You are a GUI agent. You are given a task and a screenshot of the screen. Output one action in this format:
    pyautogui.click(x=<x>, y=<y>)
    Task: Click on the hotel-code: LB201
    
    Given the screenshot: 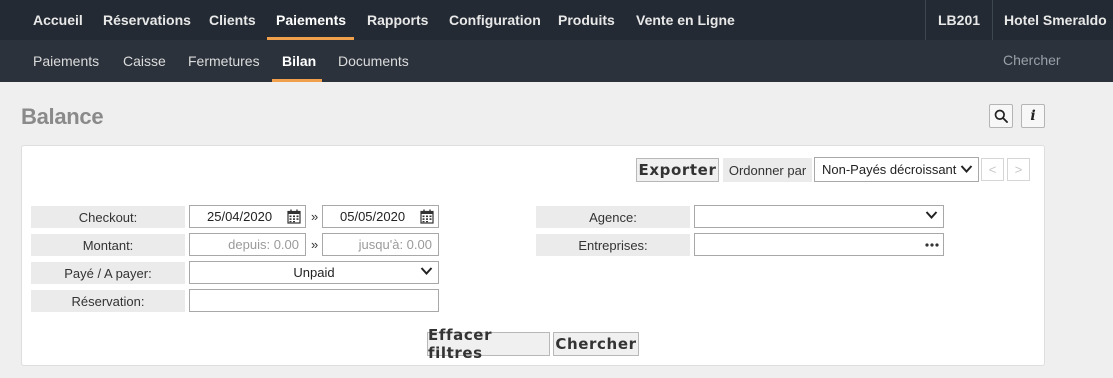 What is the action you would take?
    pyautogui.click(x=959, y=20)
    